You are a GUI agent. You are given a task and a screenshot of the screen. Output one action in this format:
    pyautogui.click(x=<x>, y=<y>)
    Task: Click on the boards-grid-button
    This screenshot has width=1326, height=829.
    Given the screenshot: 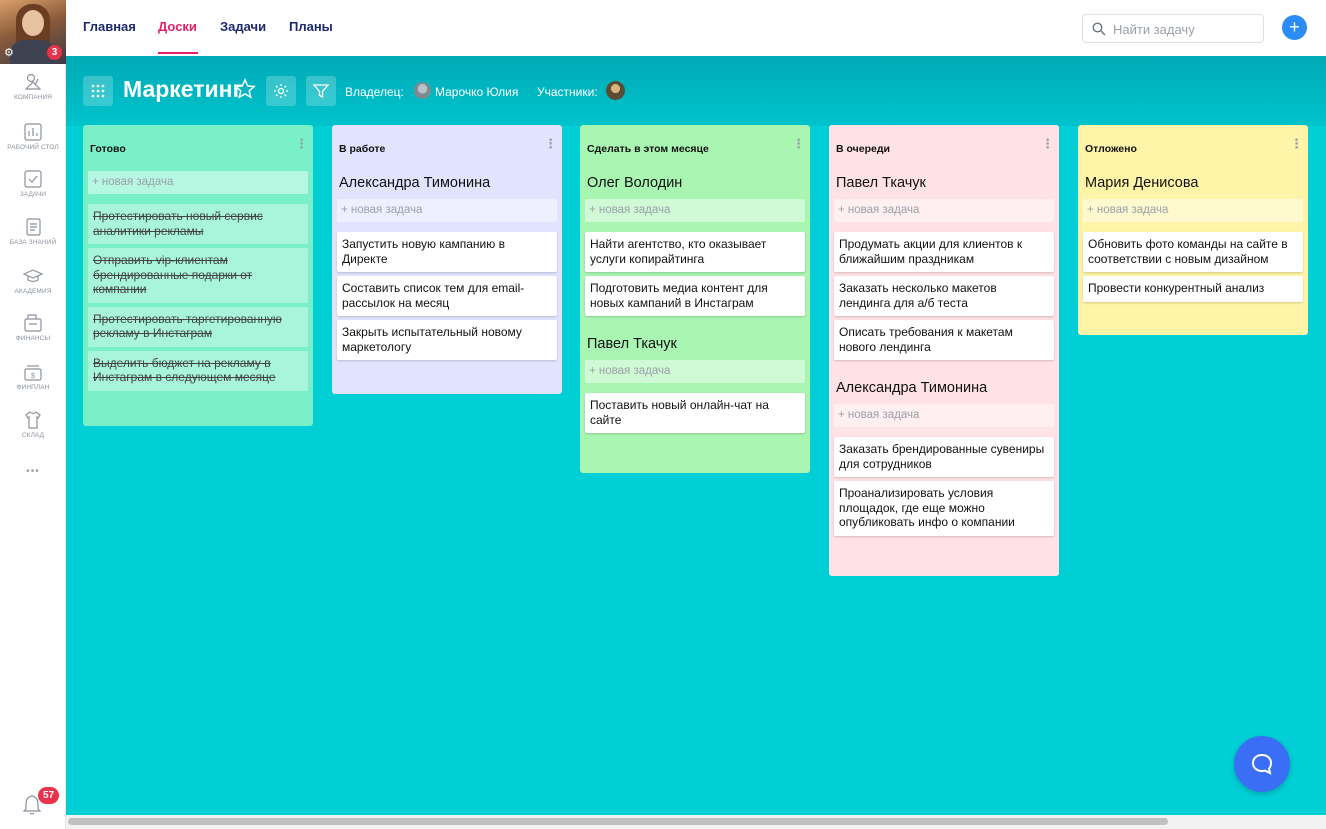 What is the action you would take?
    pyautogui.click(x=98, y=91)
    